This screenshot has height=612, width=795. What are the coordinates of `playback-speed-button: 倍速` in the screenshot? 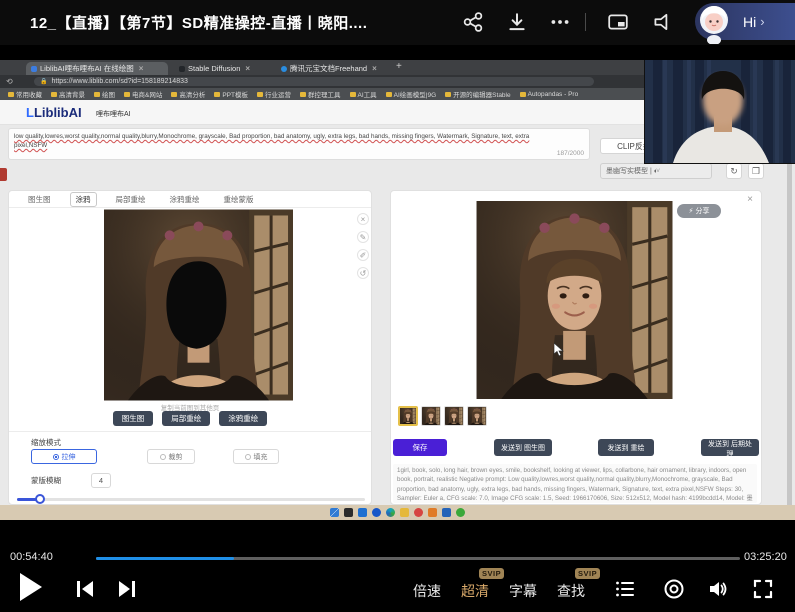 It's located at (427, 591).